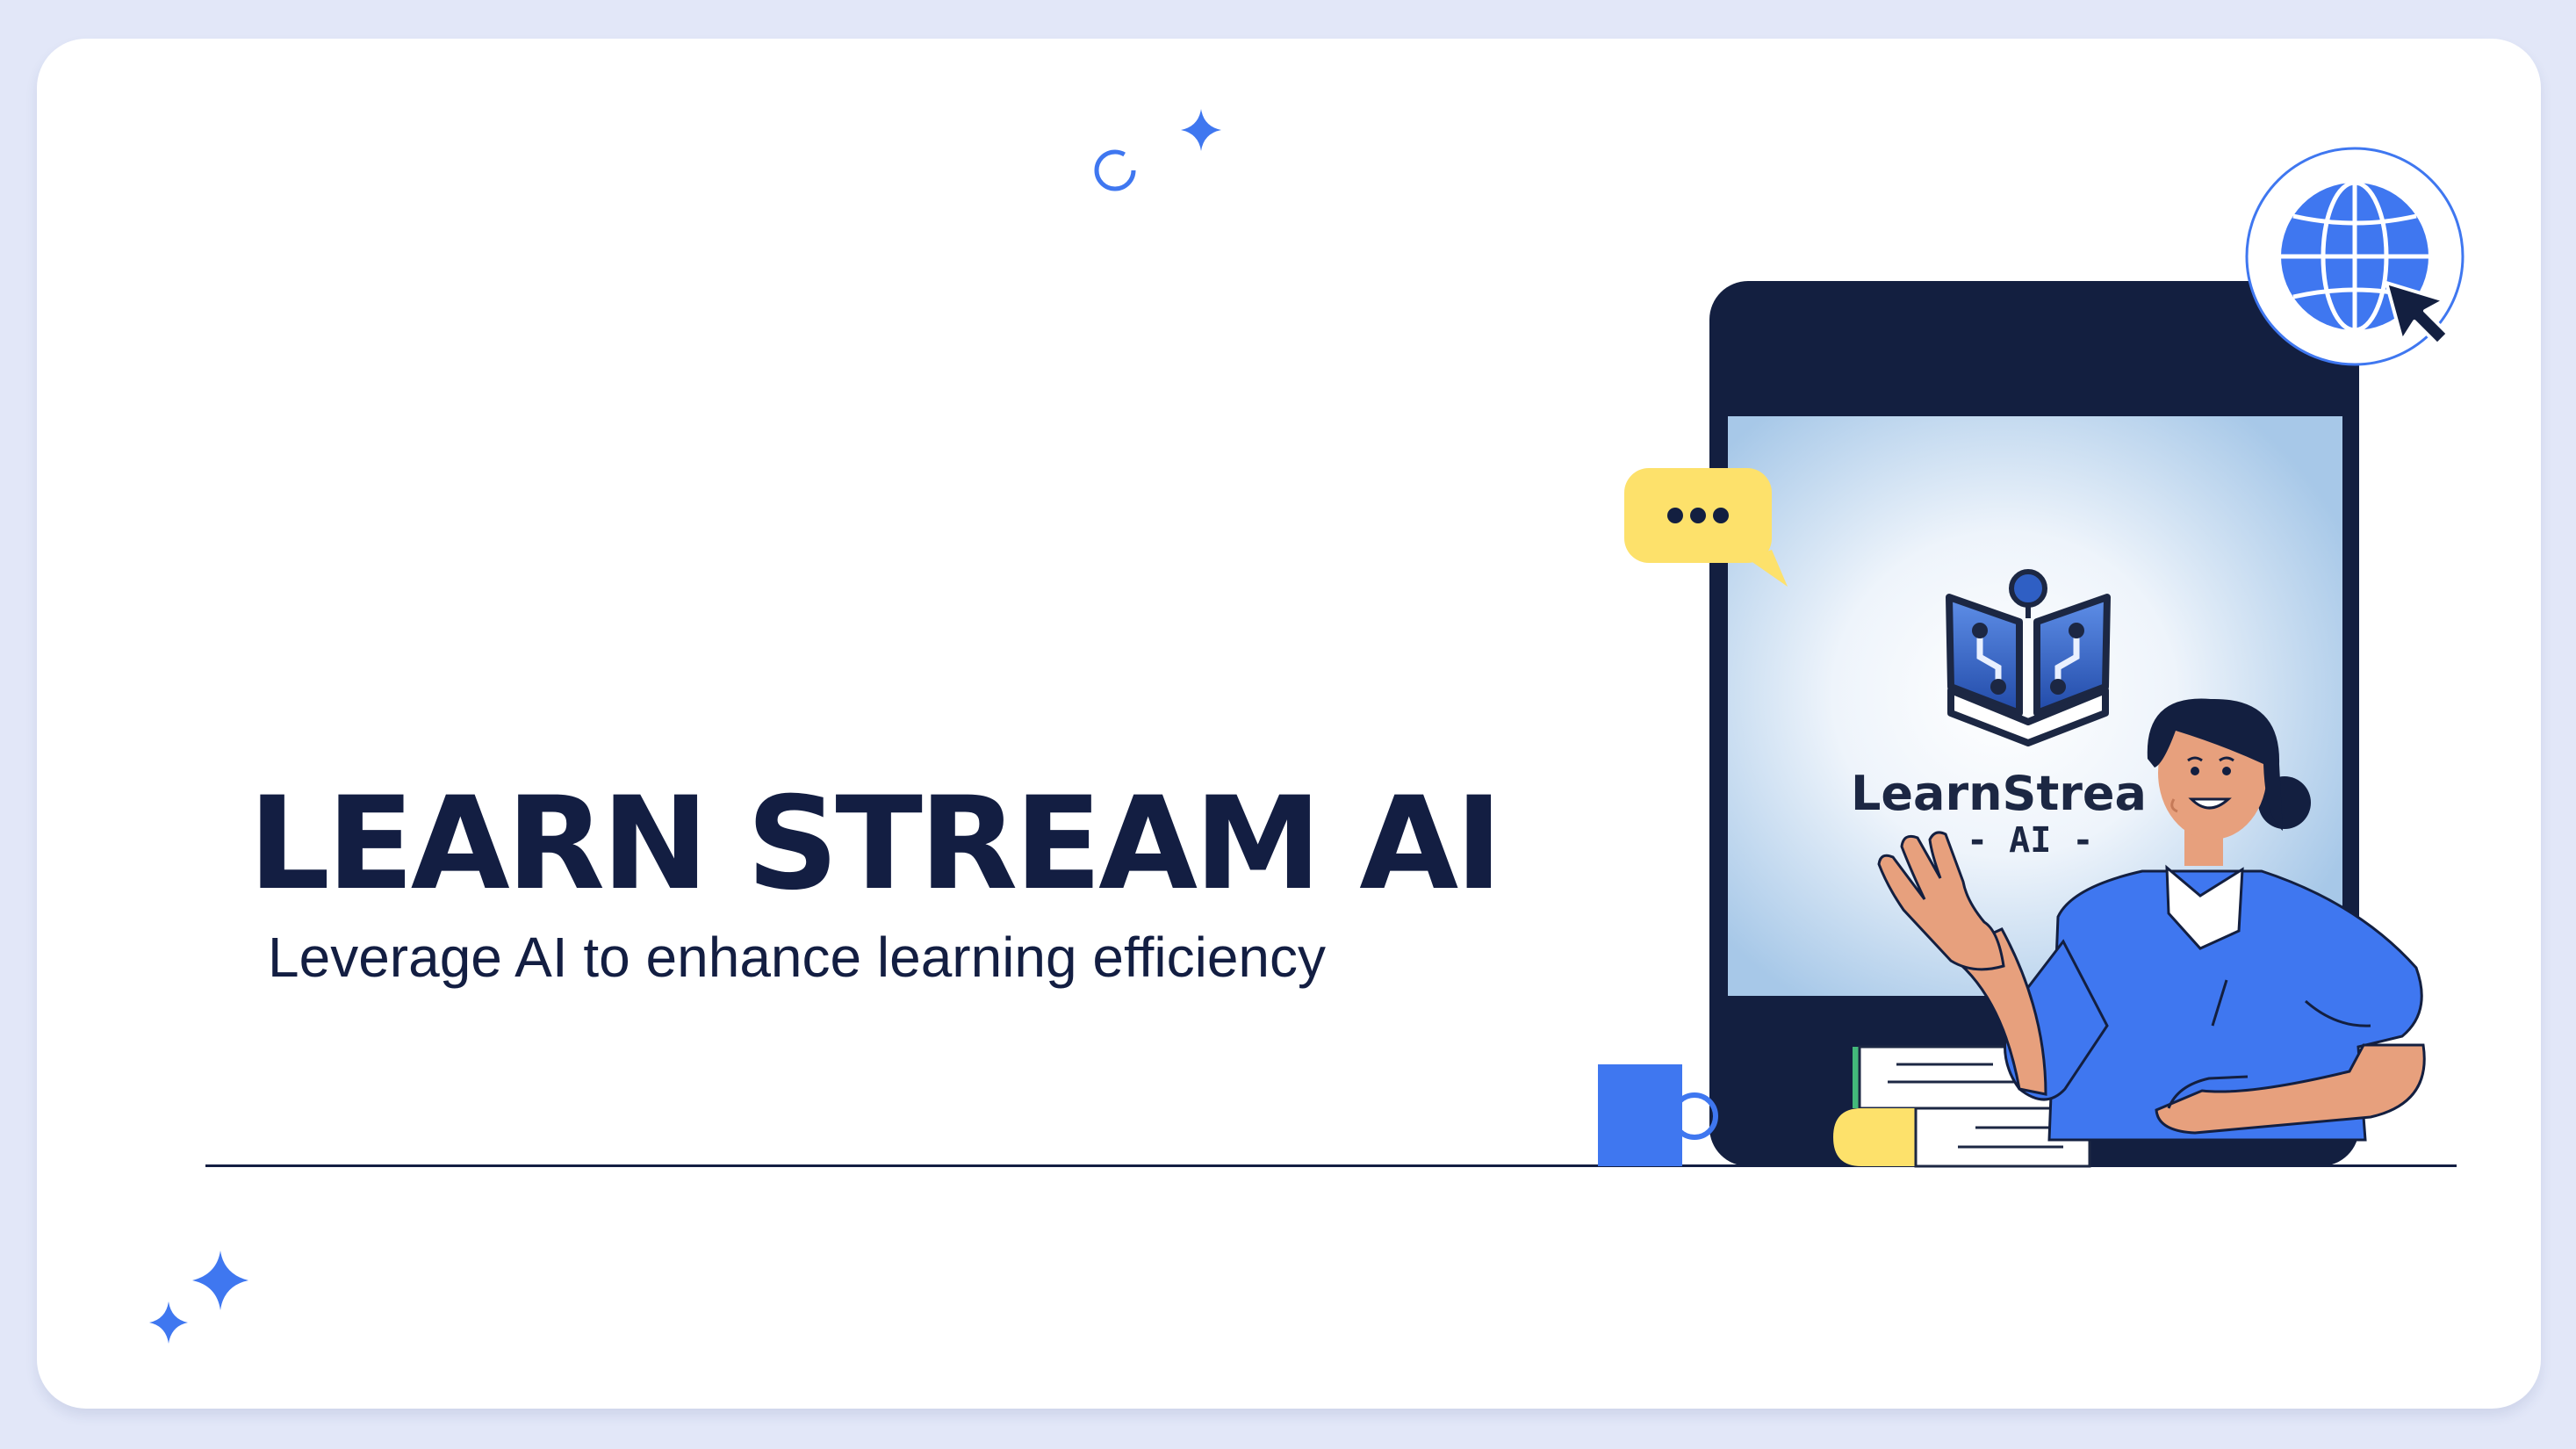 The width and height of the screenshot is (2576, 1449). Describe the element at coordinates (1115, 170) in the screenshot. I see `loader-ring-icon` at that location.